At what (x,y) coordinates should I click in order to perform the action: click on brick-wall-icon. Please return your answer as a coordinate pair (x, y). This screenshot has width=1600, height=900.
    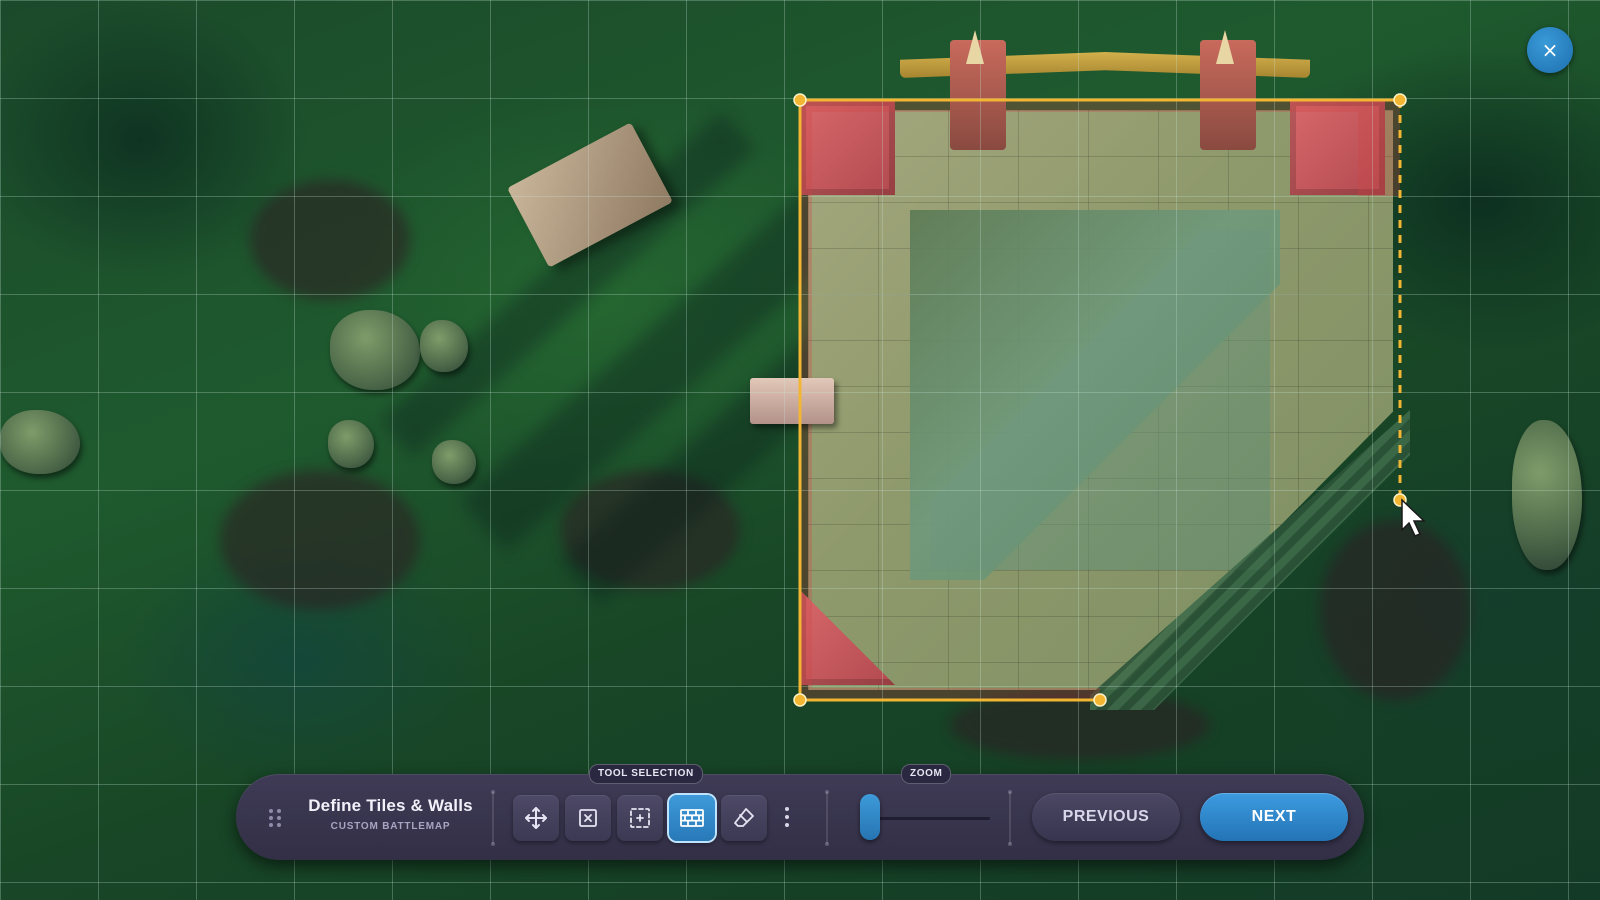
    Looking at the image, I should click on (692, 818).